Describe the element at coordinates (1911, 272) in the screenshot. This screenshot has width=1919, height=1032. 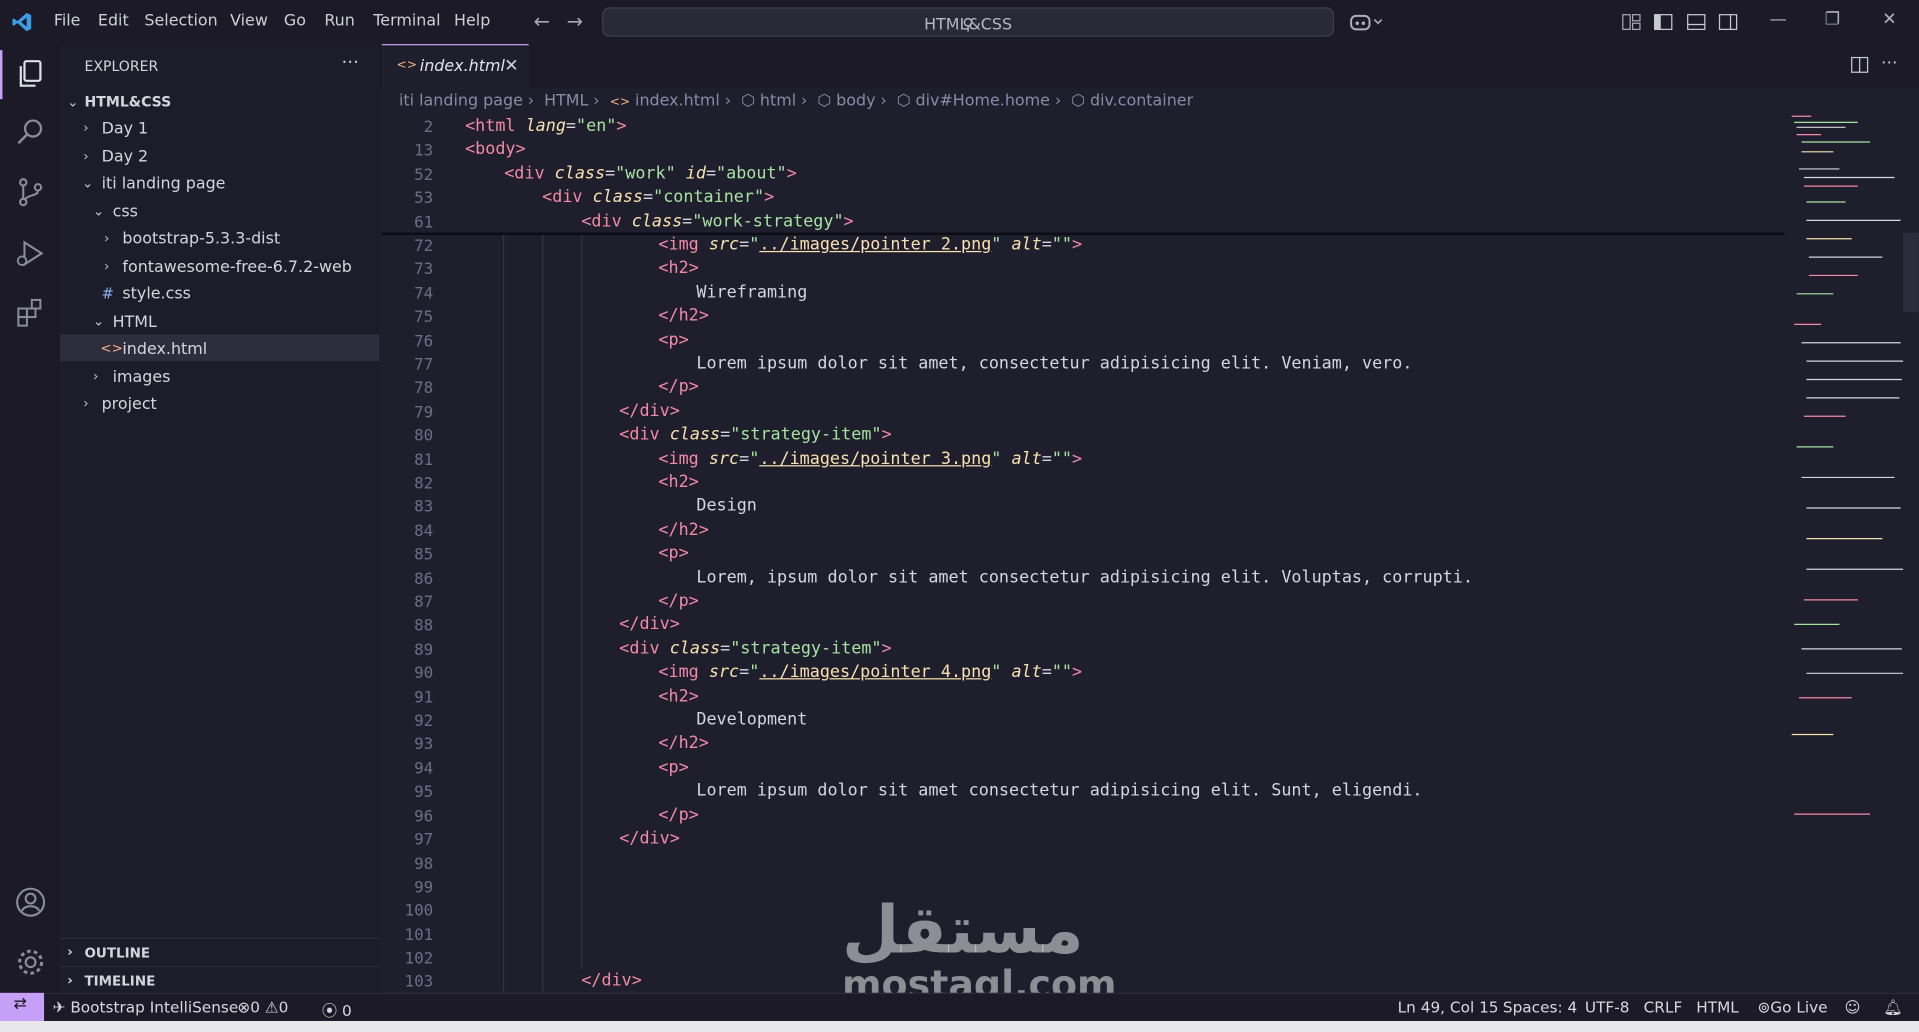
I see `scrollbar-thumb` at that location.